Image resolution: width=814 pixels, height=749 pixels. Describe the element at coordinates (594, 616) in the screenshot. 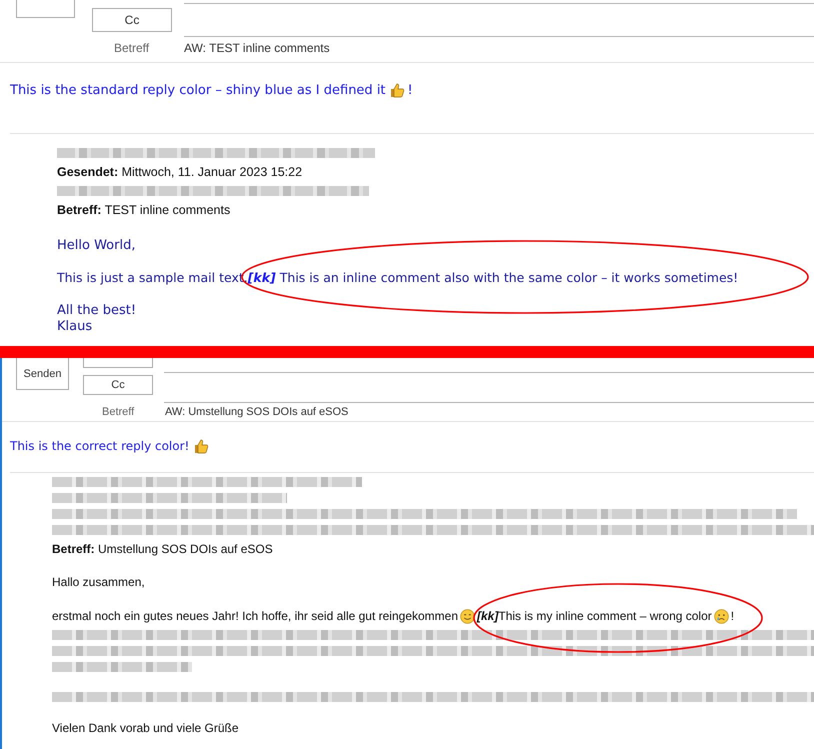

I see `inline-comment: [kk]This is my inline comment – wrong color` at that location.